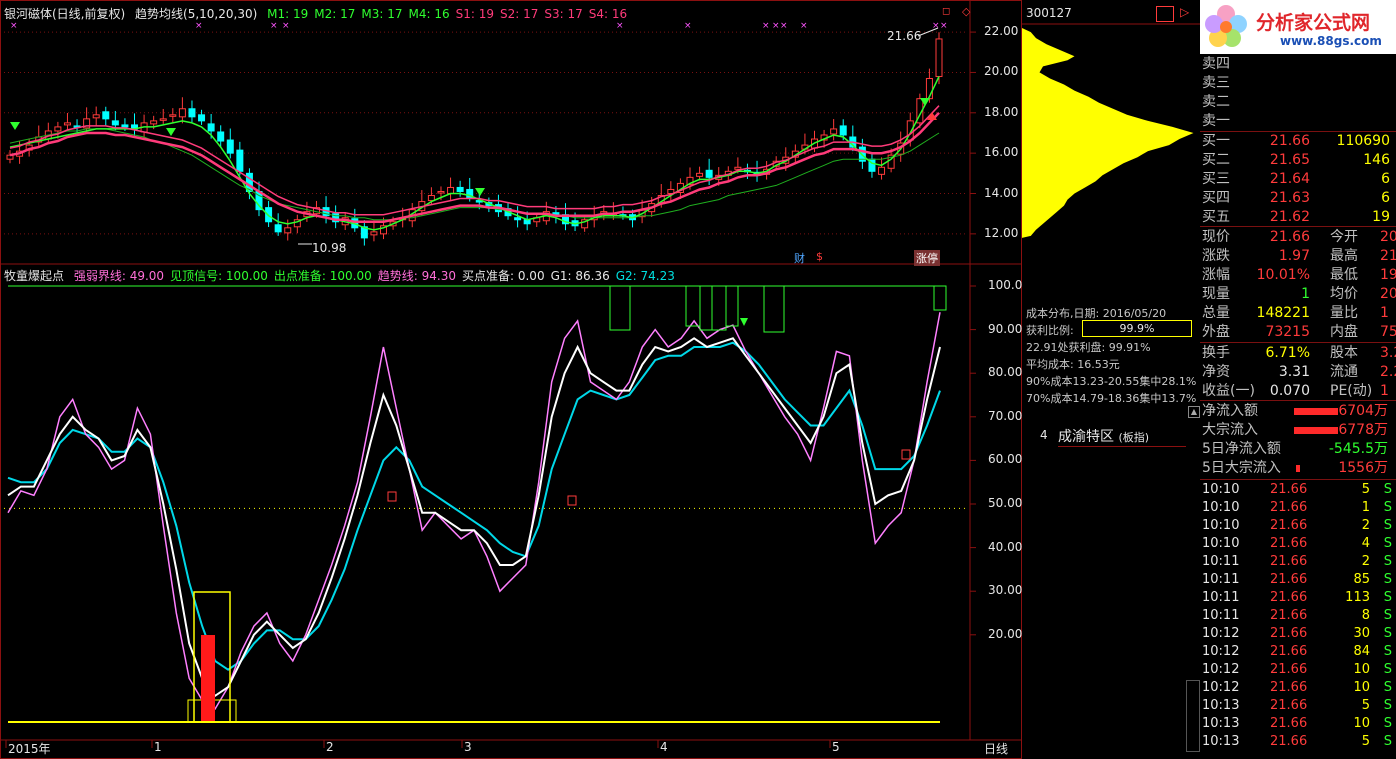 This screenshot has height=759, width=1396. What do you see at coordinates (1298, 742) in the screenshot?
I see `tick-row: 10:13 21.66 5 S` at bounding box center [1298, 742].